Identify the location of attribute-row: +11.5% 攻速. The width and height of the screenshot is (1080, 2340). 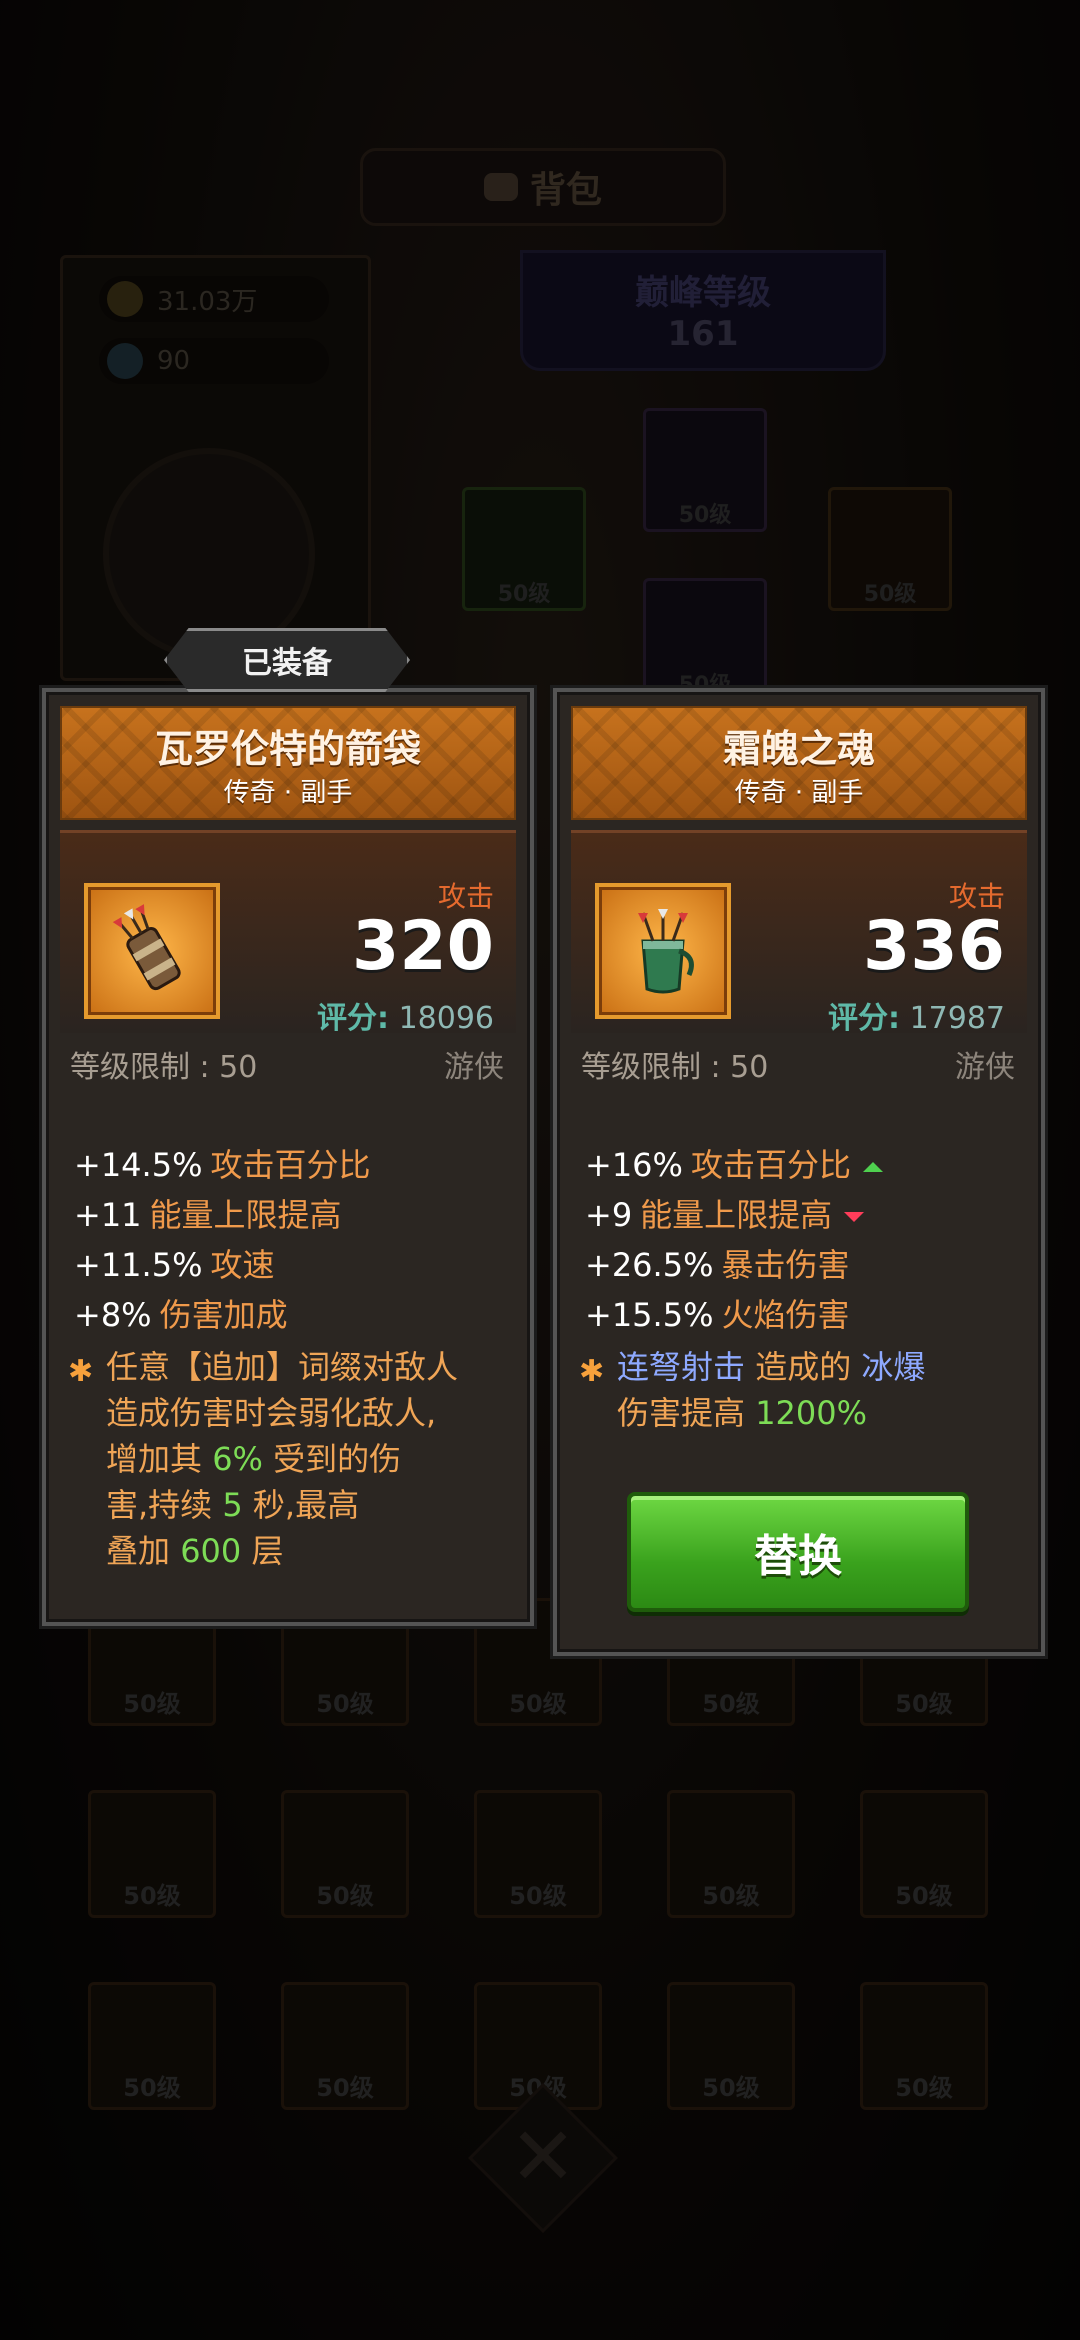
(174, 1265).